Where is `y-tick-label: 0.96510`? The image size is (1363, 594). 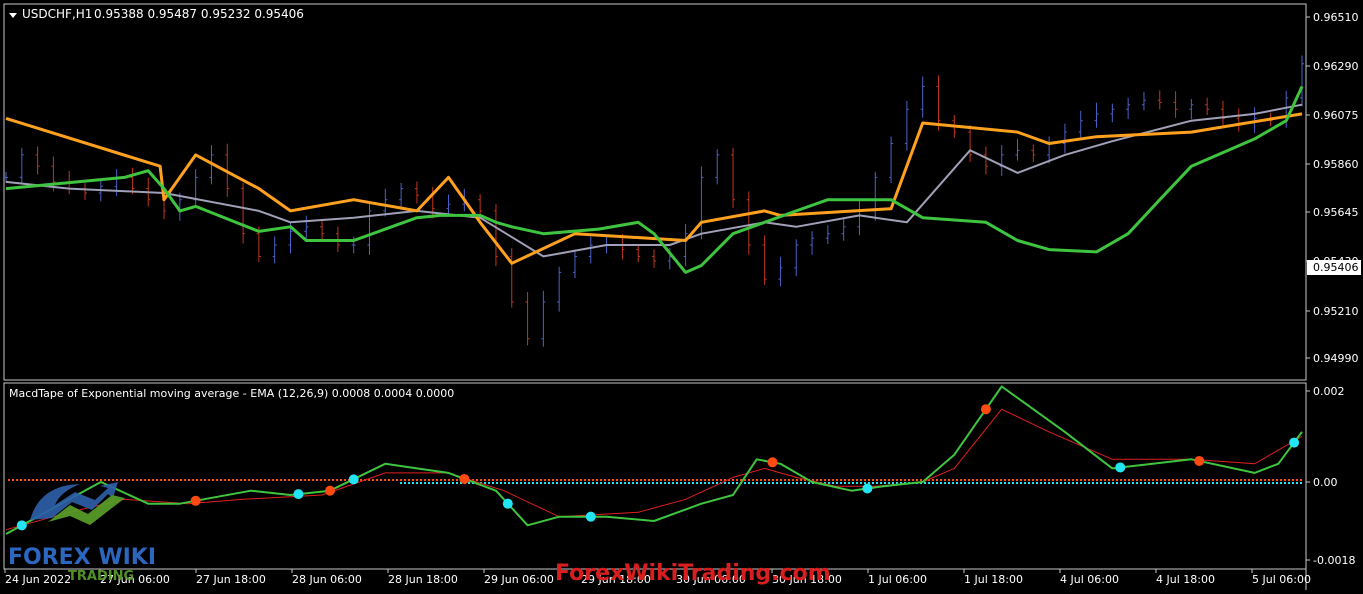 y-tick-label: 0.96510 is located at coordinates (1336, 17).